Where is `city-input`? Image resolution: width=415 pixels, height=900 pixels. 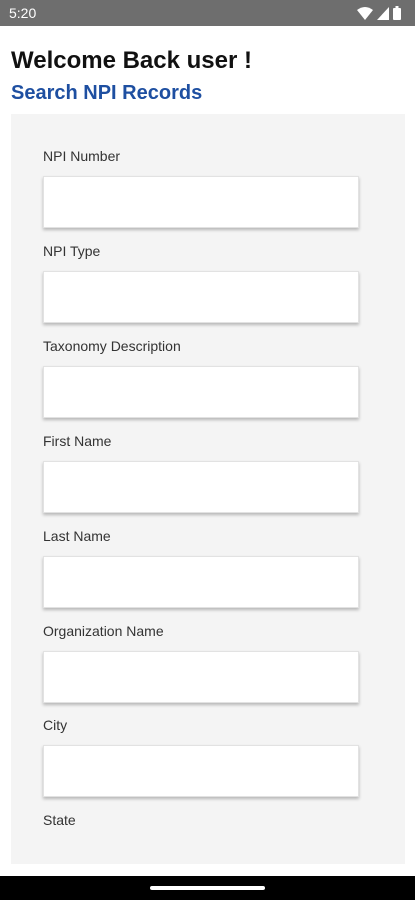
city-input is located at coordinates (201, 771).